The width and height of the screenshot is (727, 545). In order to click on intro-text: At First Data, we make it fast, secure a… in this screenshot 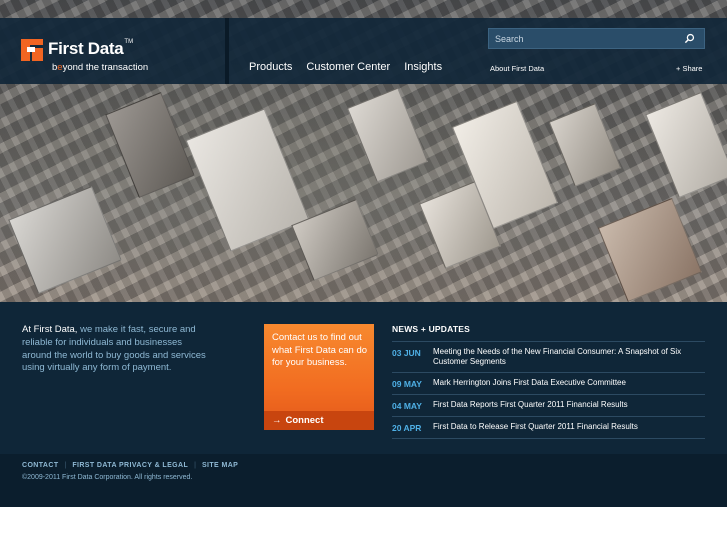, I will do `click(114, 349)`.